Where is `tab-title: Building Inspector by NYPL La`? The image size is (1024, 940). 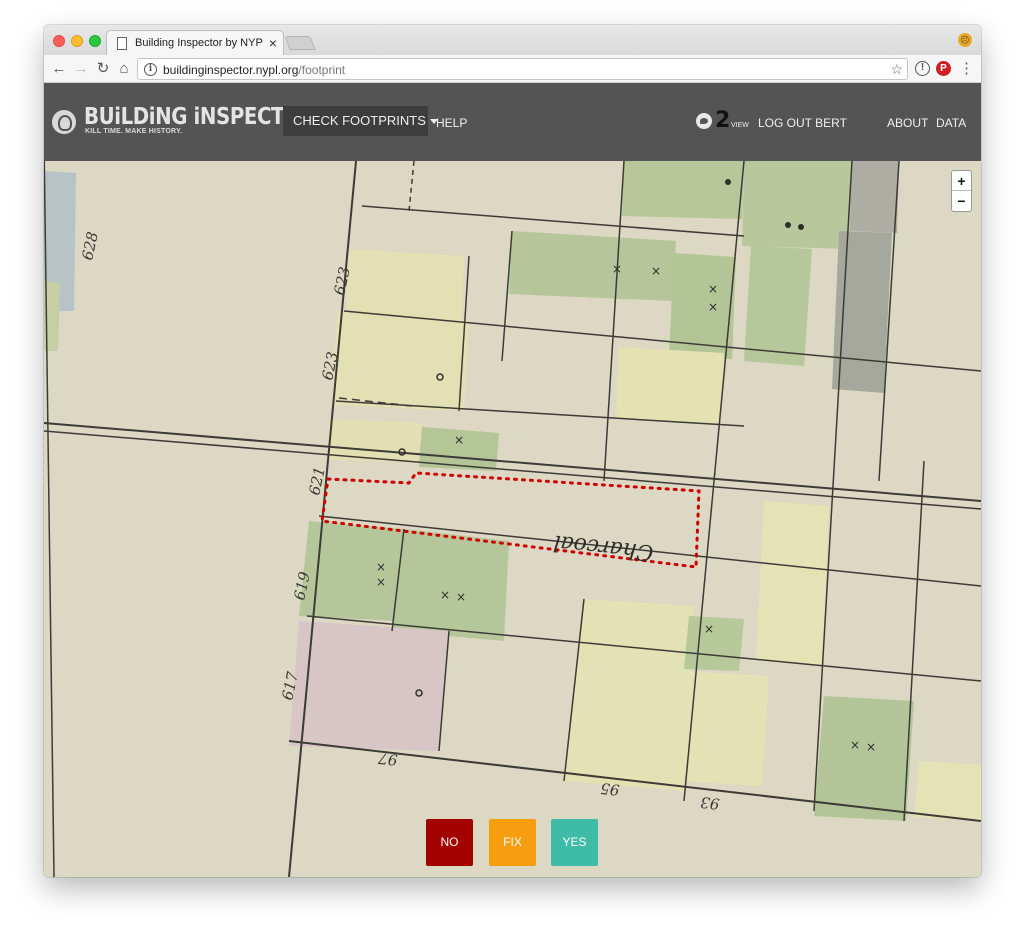
tab-title: Building Inspector by NYPL La is located at coordinates (199, 43).